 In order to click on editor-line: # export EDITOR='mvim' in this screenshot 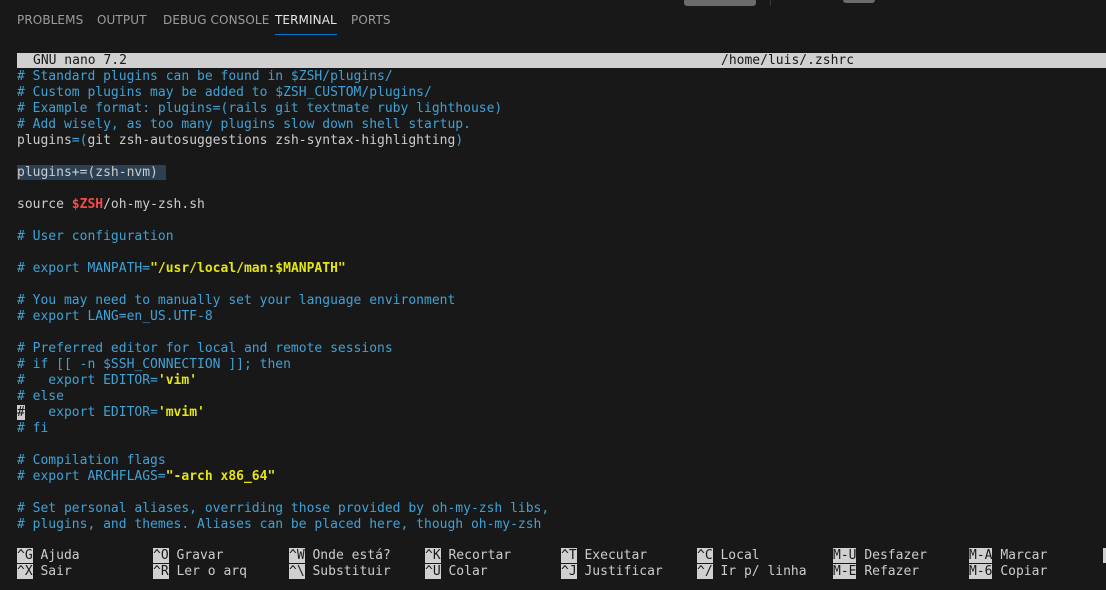, I will do `click(111, 413)`.